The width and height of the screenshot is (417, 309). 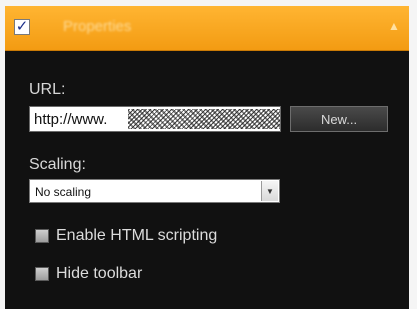 What do you see at coordinates (57, 164) in the screenshot?
I see `scaling-label: Scaling:` at bounding box center [57, 164].